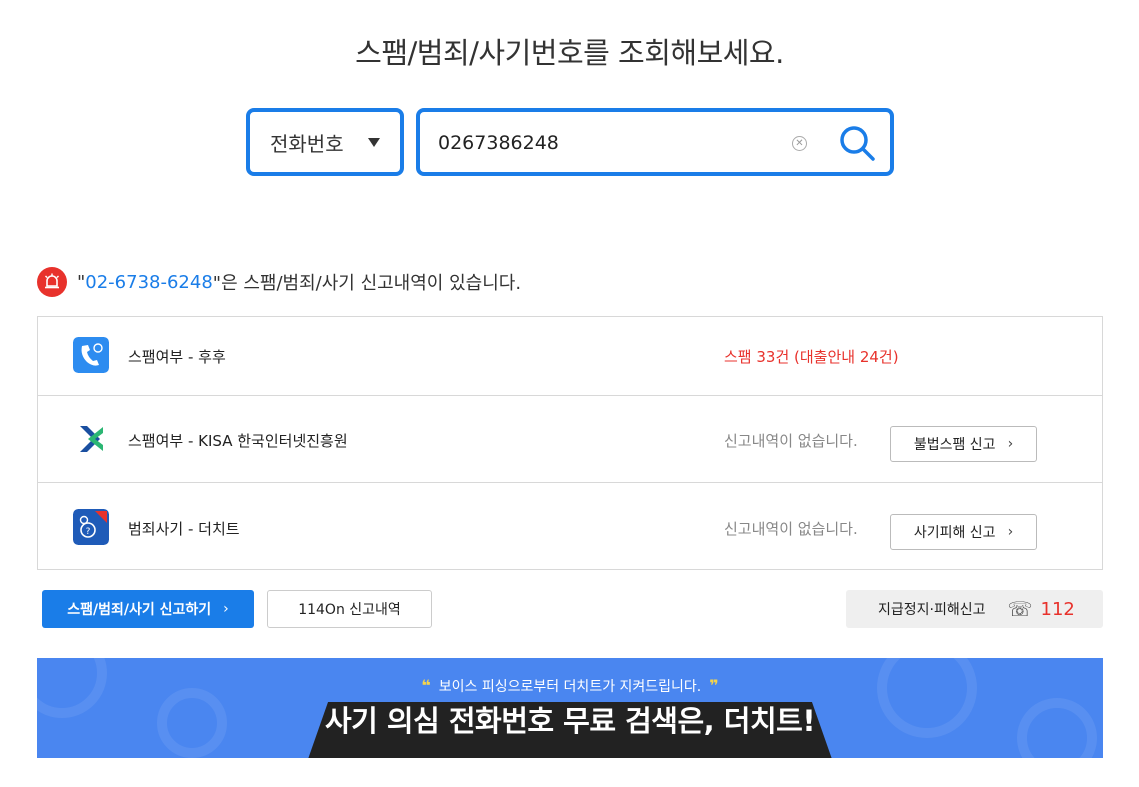 The image size is (1139, 787). I want to click on whowho-app-icon, so click(91, 355).